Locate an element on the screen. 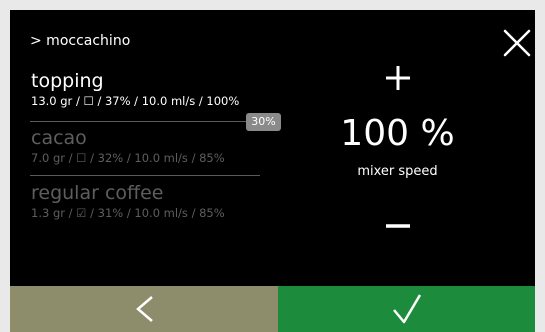 The height and width of the screenshot is (332, 545). ingredient-details: 7.0 gr / ☐ / 32% / 10.0 ml/s / 85% is located at coordinates (128, 158).